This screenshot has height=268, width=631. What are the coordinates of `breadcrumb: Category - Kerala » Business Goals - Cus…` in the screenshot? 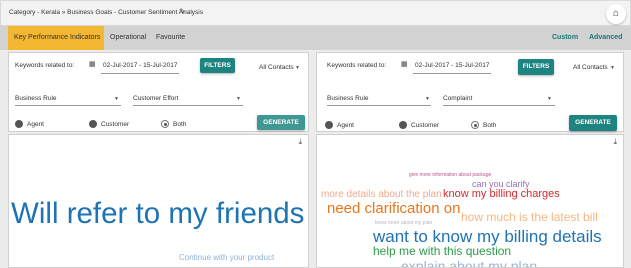 It's located at (106, 12).